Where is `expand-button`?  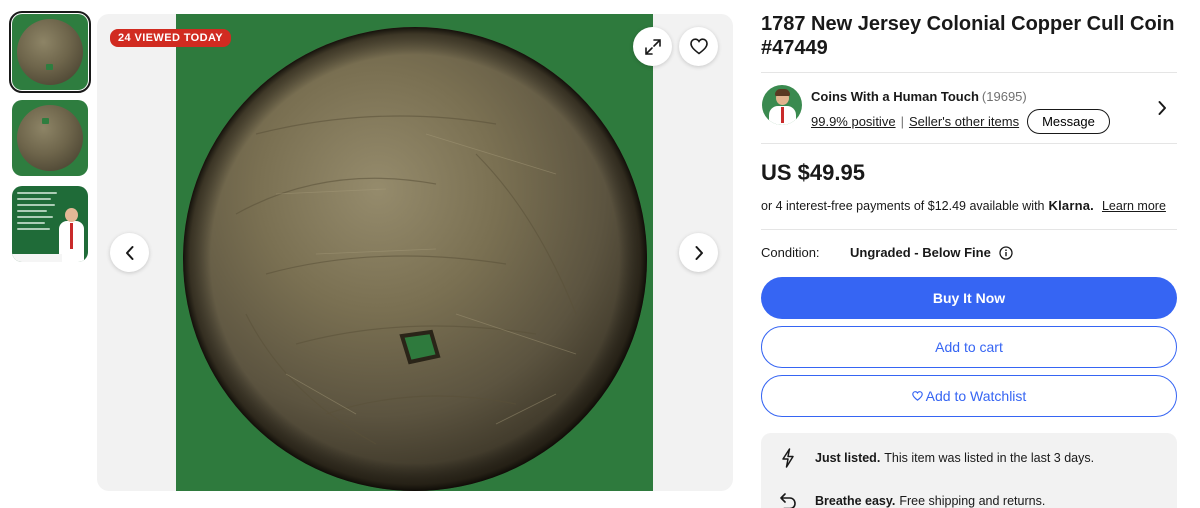
expand-button is located at coordinates (652, 46).